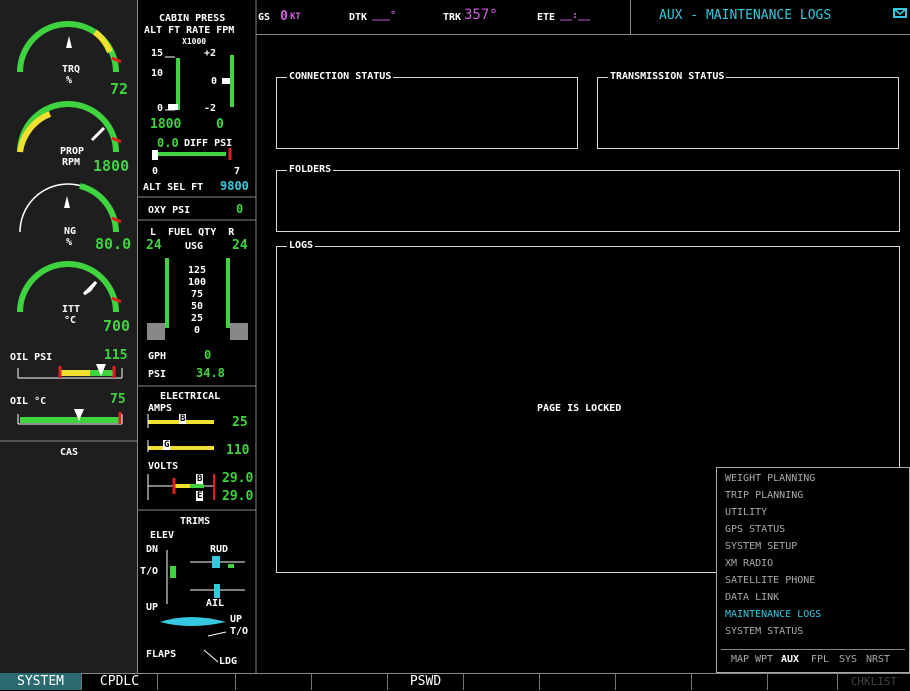  I want to click on cabin-rate-bar, so click(228, 81).